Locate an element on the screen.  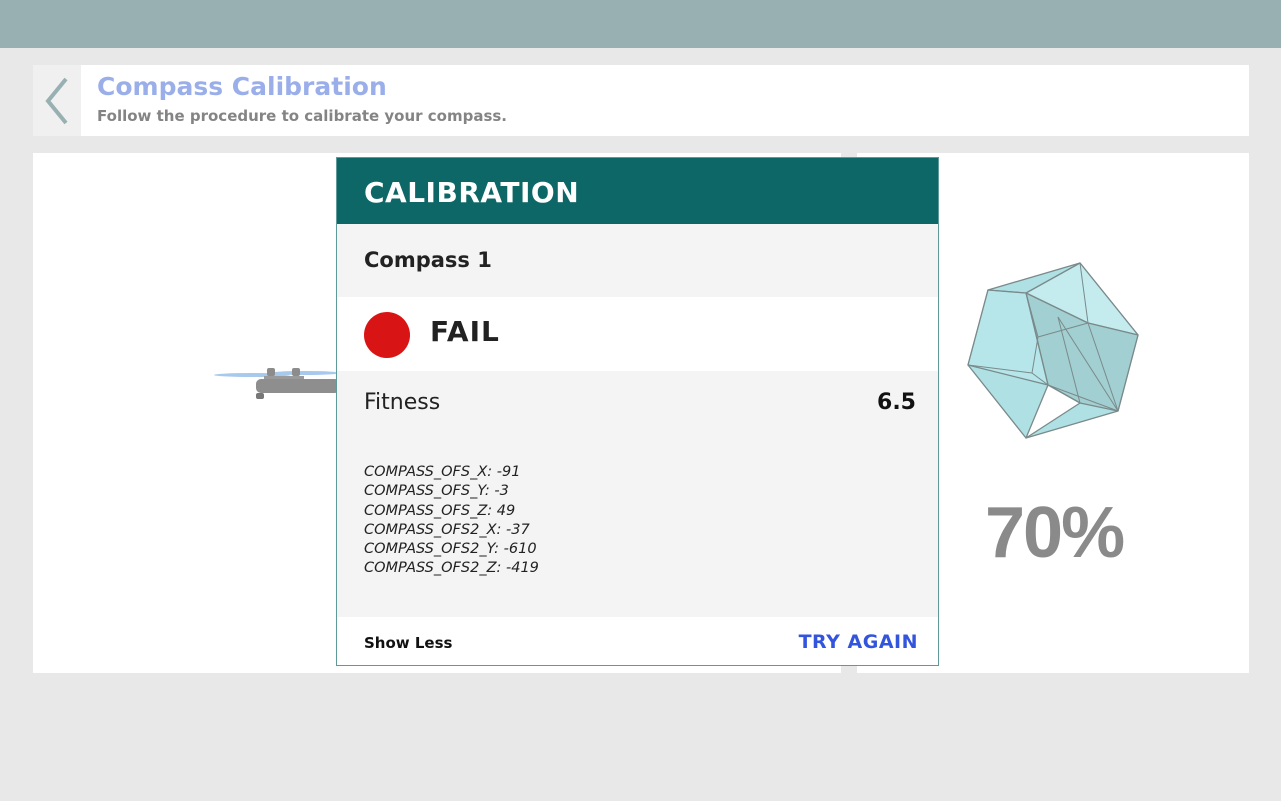
param-ofs-y: COMPASS_OFS_Y: -3 is located at coordinates (436, 491).